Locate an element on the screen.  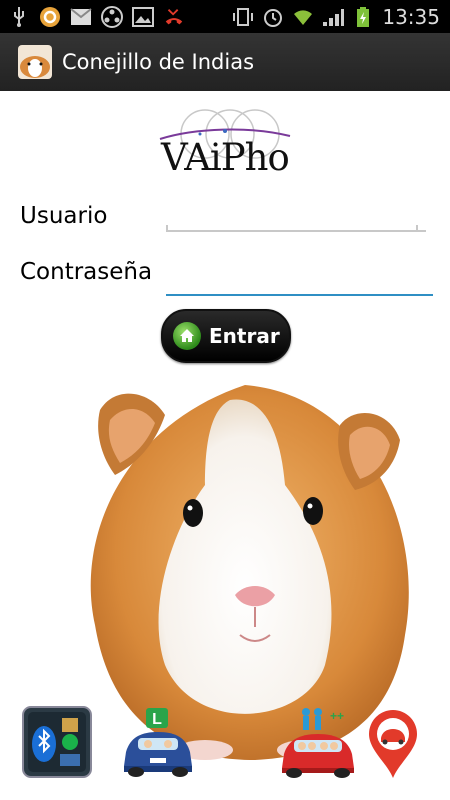
enter-button-label: Entrar is located at coordinates (244, 336).